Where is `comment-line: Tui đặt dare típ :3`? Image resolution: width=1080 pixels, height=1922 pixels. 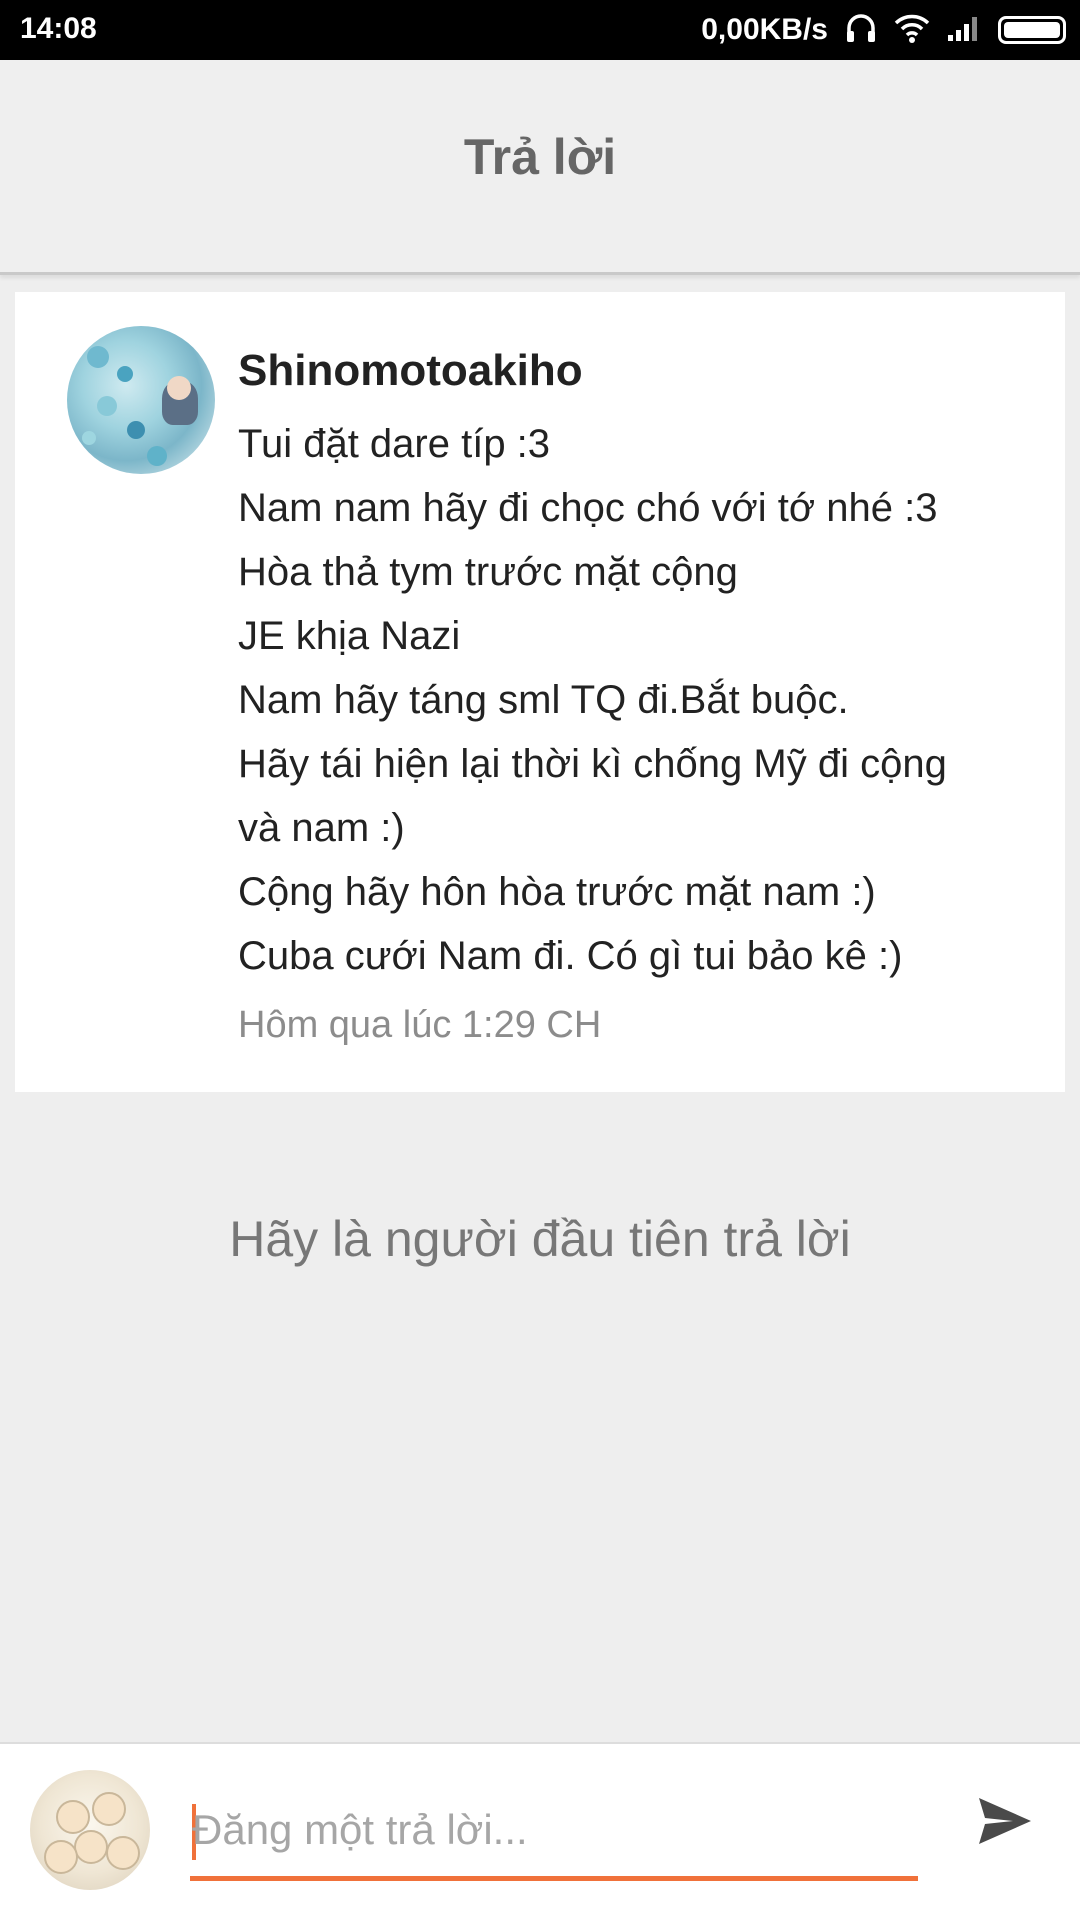 comment-line: Tui đặt dare típ :3 is located at coordinates (394, 444).